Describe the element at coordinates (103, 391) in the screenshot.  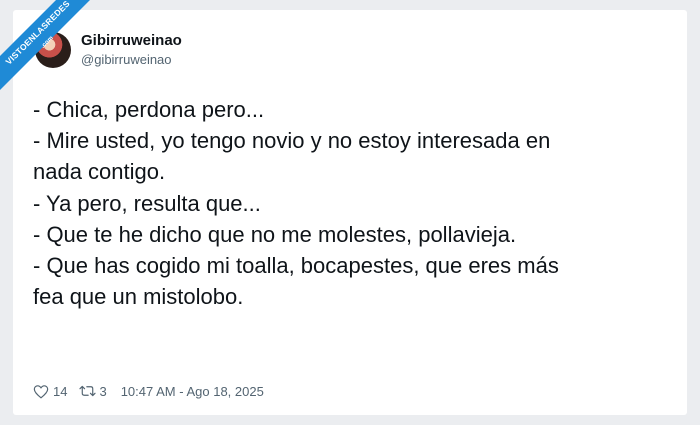
I see `retweet-count: 3` at that location.